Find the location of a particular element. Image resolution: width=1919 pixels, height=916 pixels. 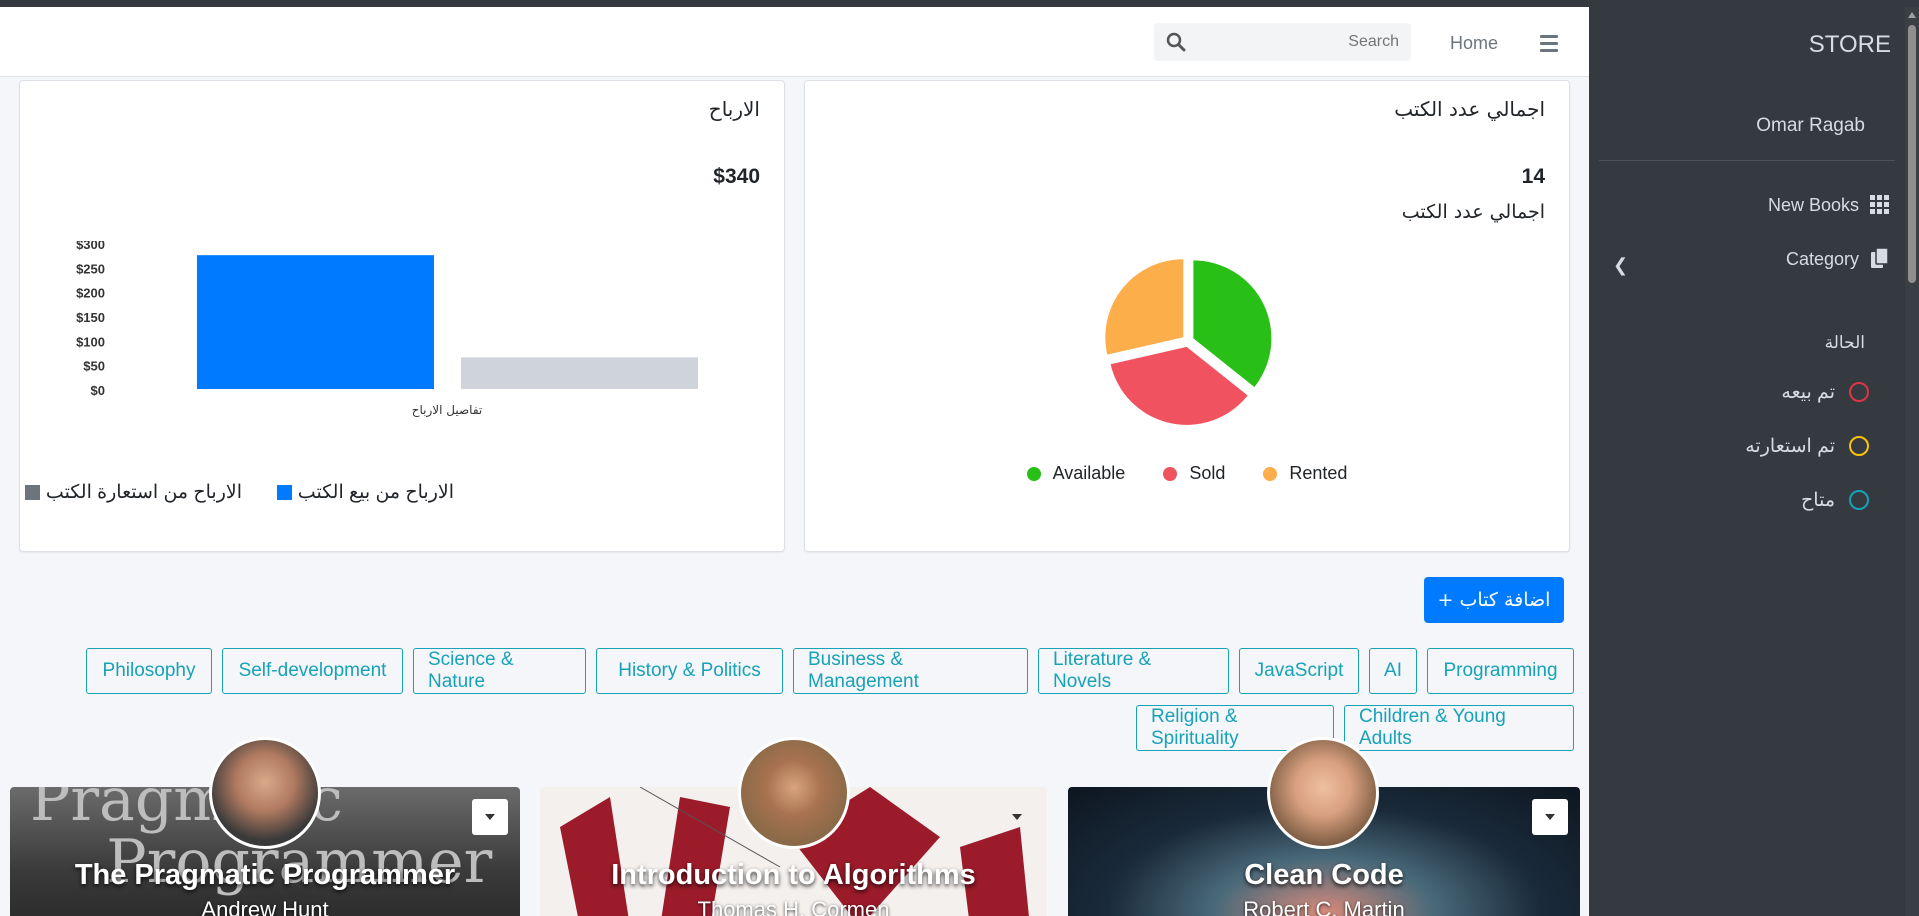

books-count-subtitle: اجمالي عدد الكتب is located at coordinates (1473, 212).